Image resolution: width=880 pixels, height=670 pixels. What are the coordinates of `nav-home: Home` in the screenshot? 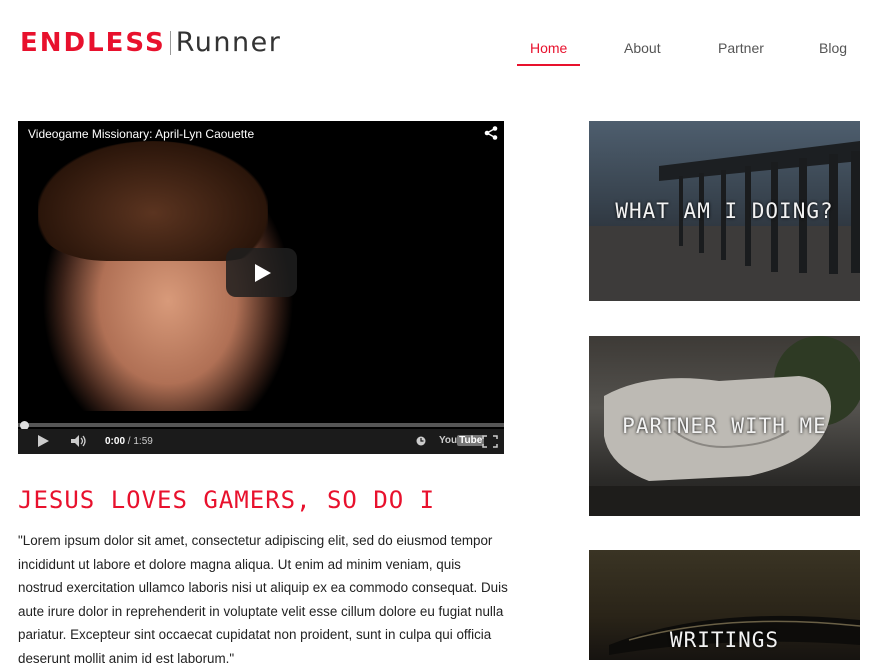 It's located at (548, 48).